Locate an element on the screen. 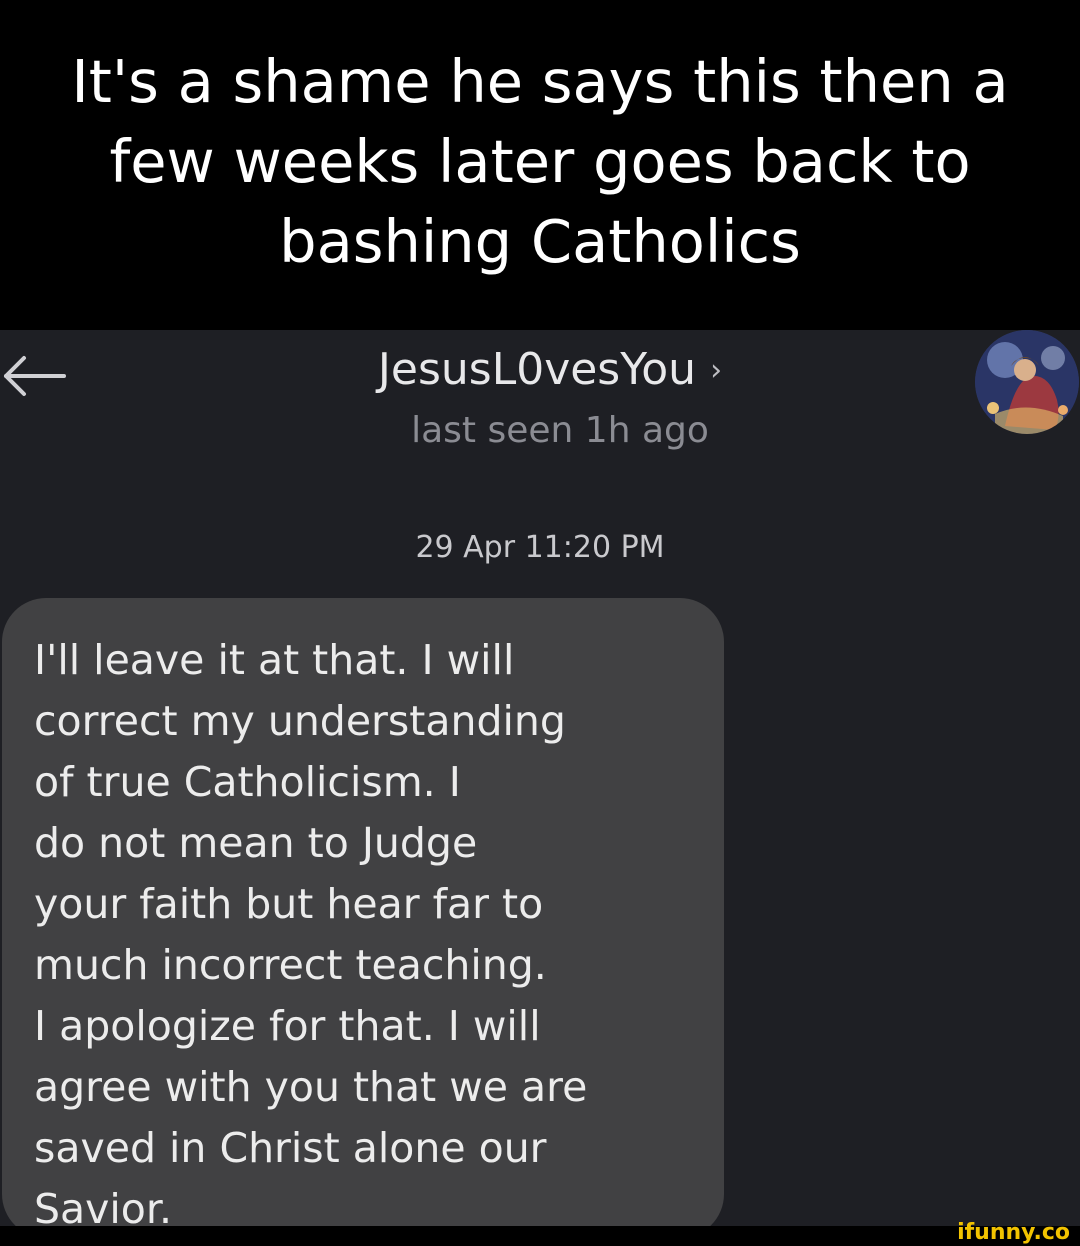  contact-name: JesusL0vesYou is located at coordinates (537, 369).